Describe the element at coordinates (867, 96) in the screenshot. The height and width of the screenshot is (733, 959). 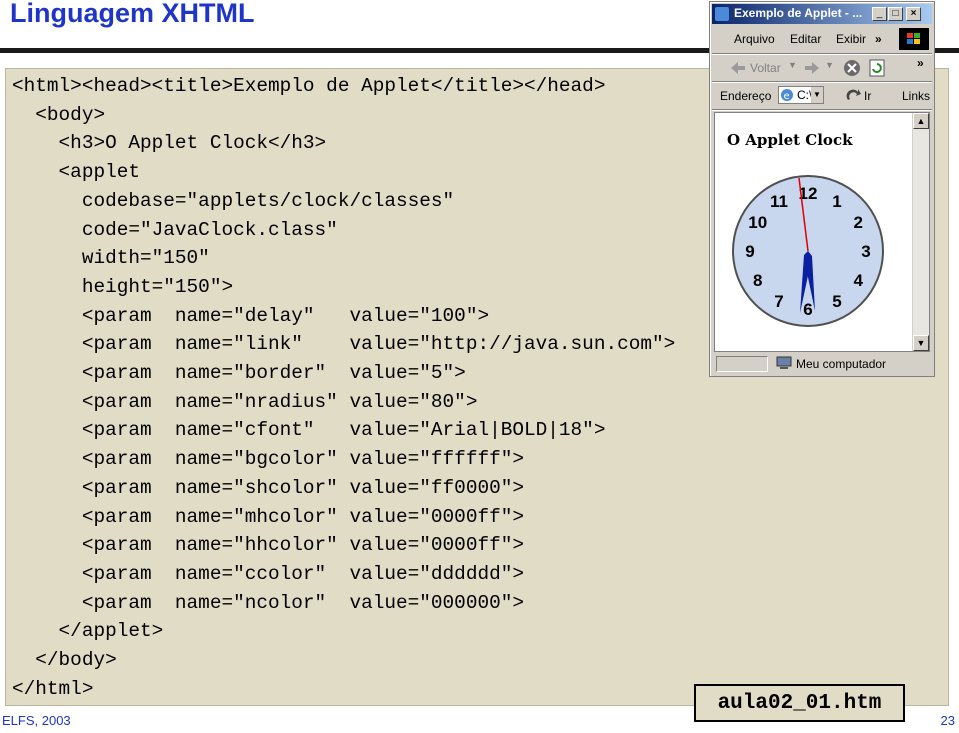
I see `go-button: Ir` at that location.